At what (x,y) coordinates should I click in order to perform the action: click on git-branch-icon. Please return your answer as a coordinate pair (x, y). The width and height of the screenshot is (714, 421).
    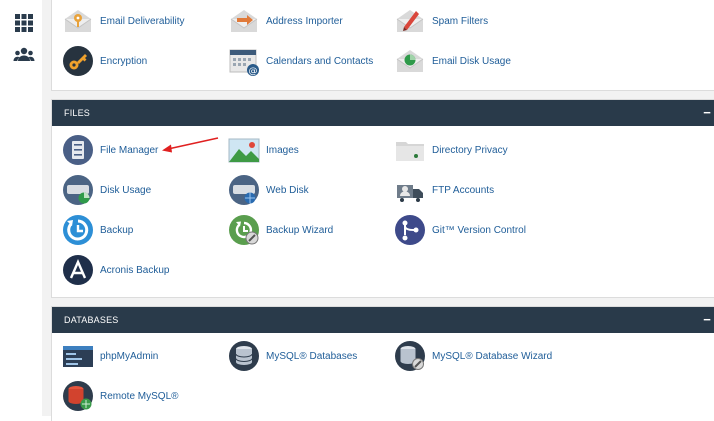
    Looking at the image, I should click on (410, 230).